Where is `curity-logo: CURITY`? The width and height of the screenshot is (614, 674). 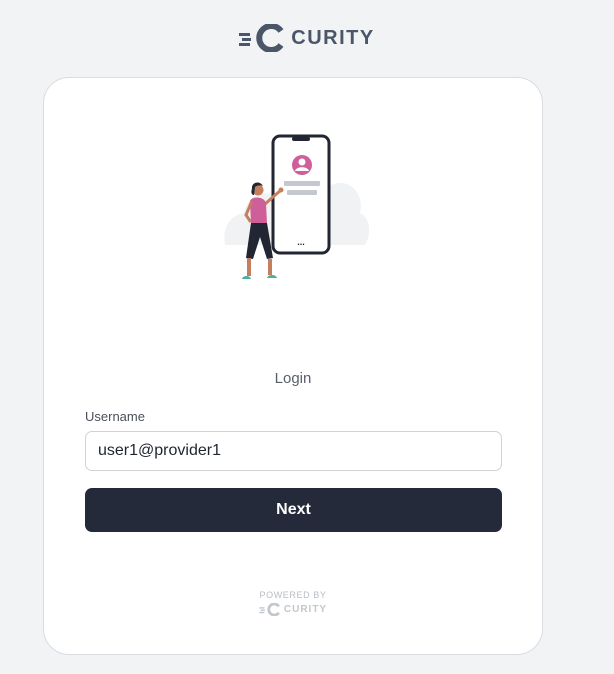 curity-logo: CURITY is located at coordinates (307, 38).